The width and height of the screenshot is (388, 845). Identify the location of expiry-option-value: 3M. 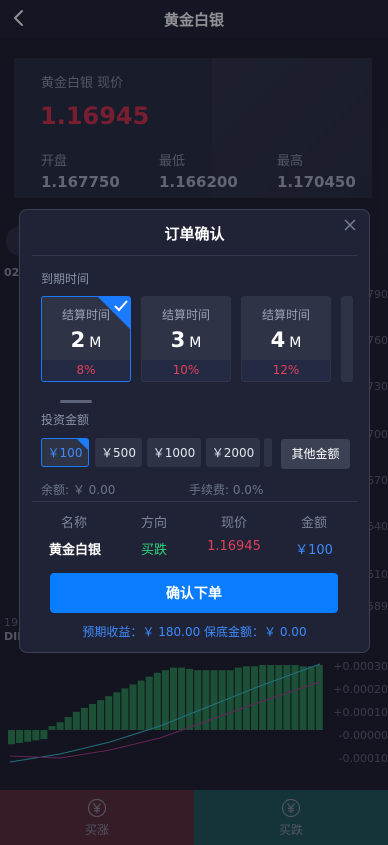
(186, 340).